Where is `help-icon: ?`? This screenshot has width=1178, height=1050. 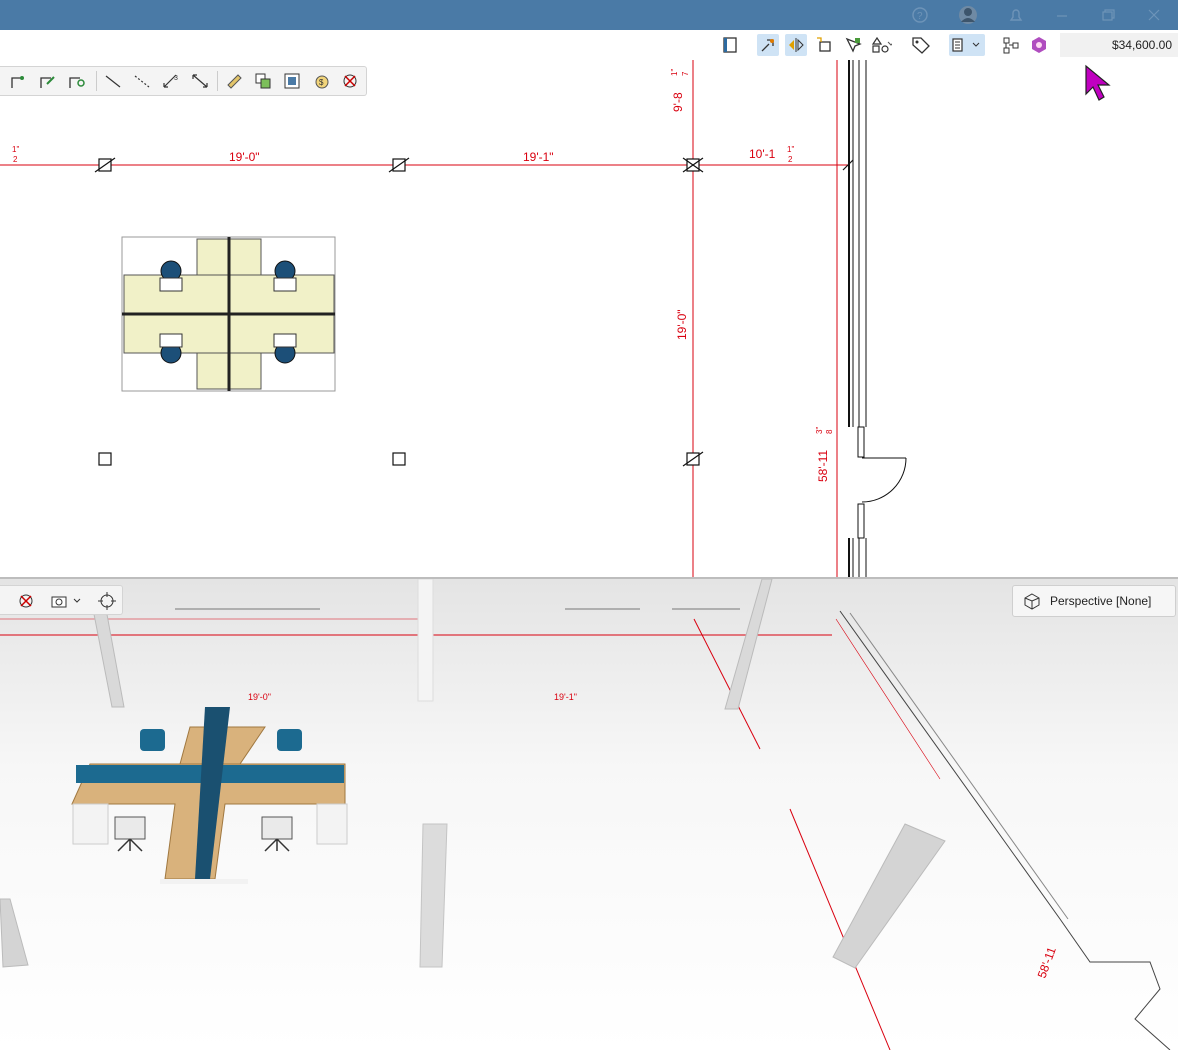
help-icon: ? is located at coordinates (920, 15).